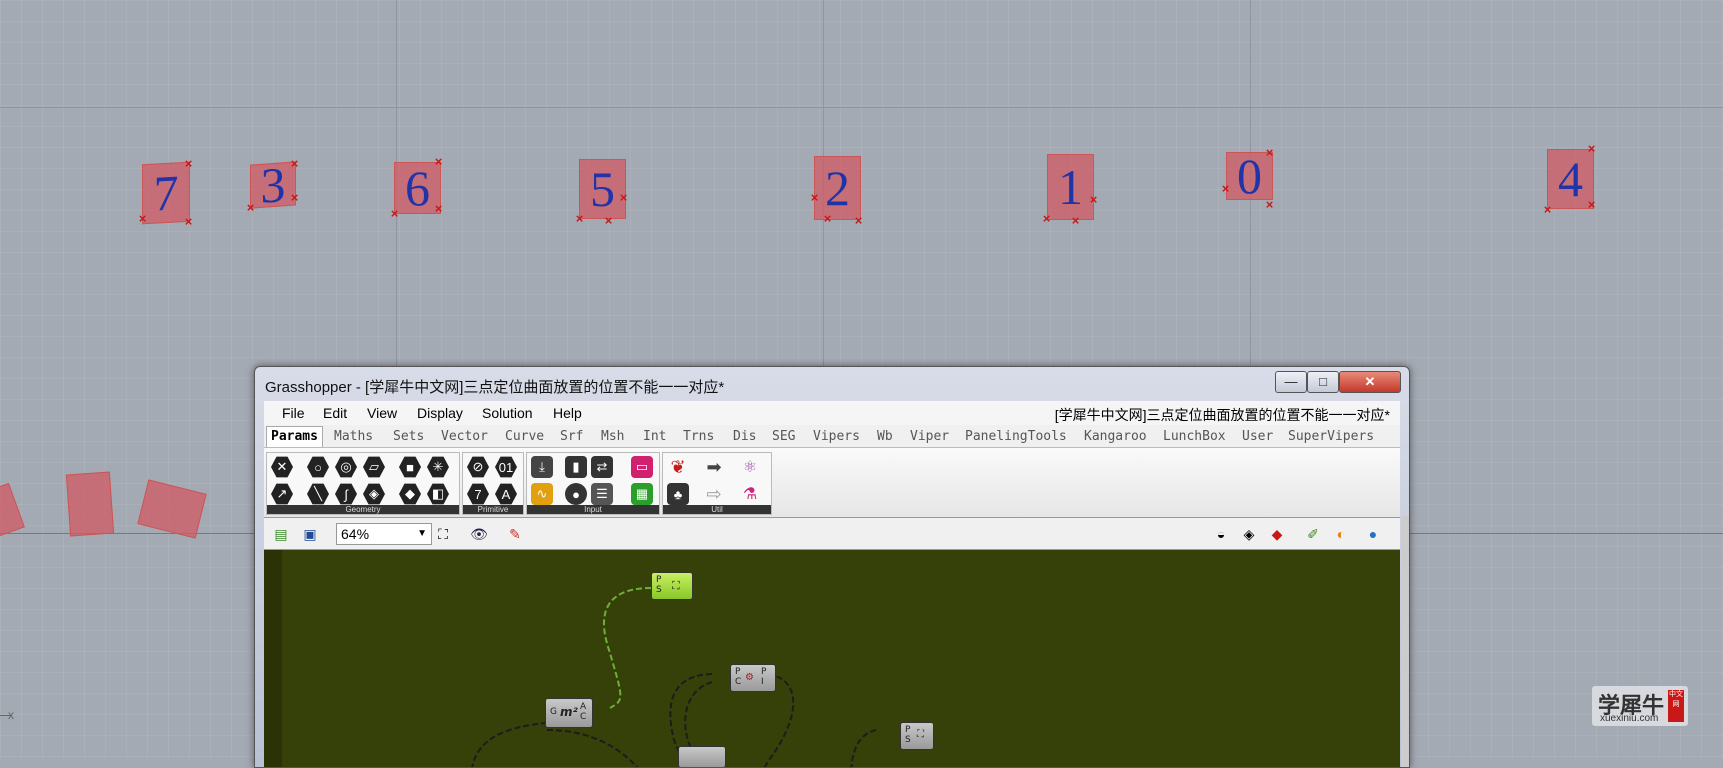  Describe the element at coordinates (678, 494) in the screenshot. I see `tree-icon: ♣` at that location.